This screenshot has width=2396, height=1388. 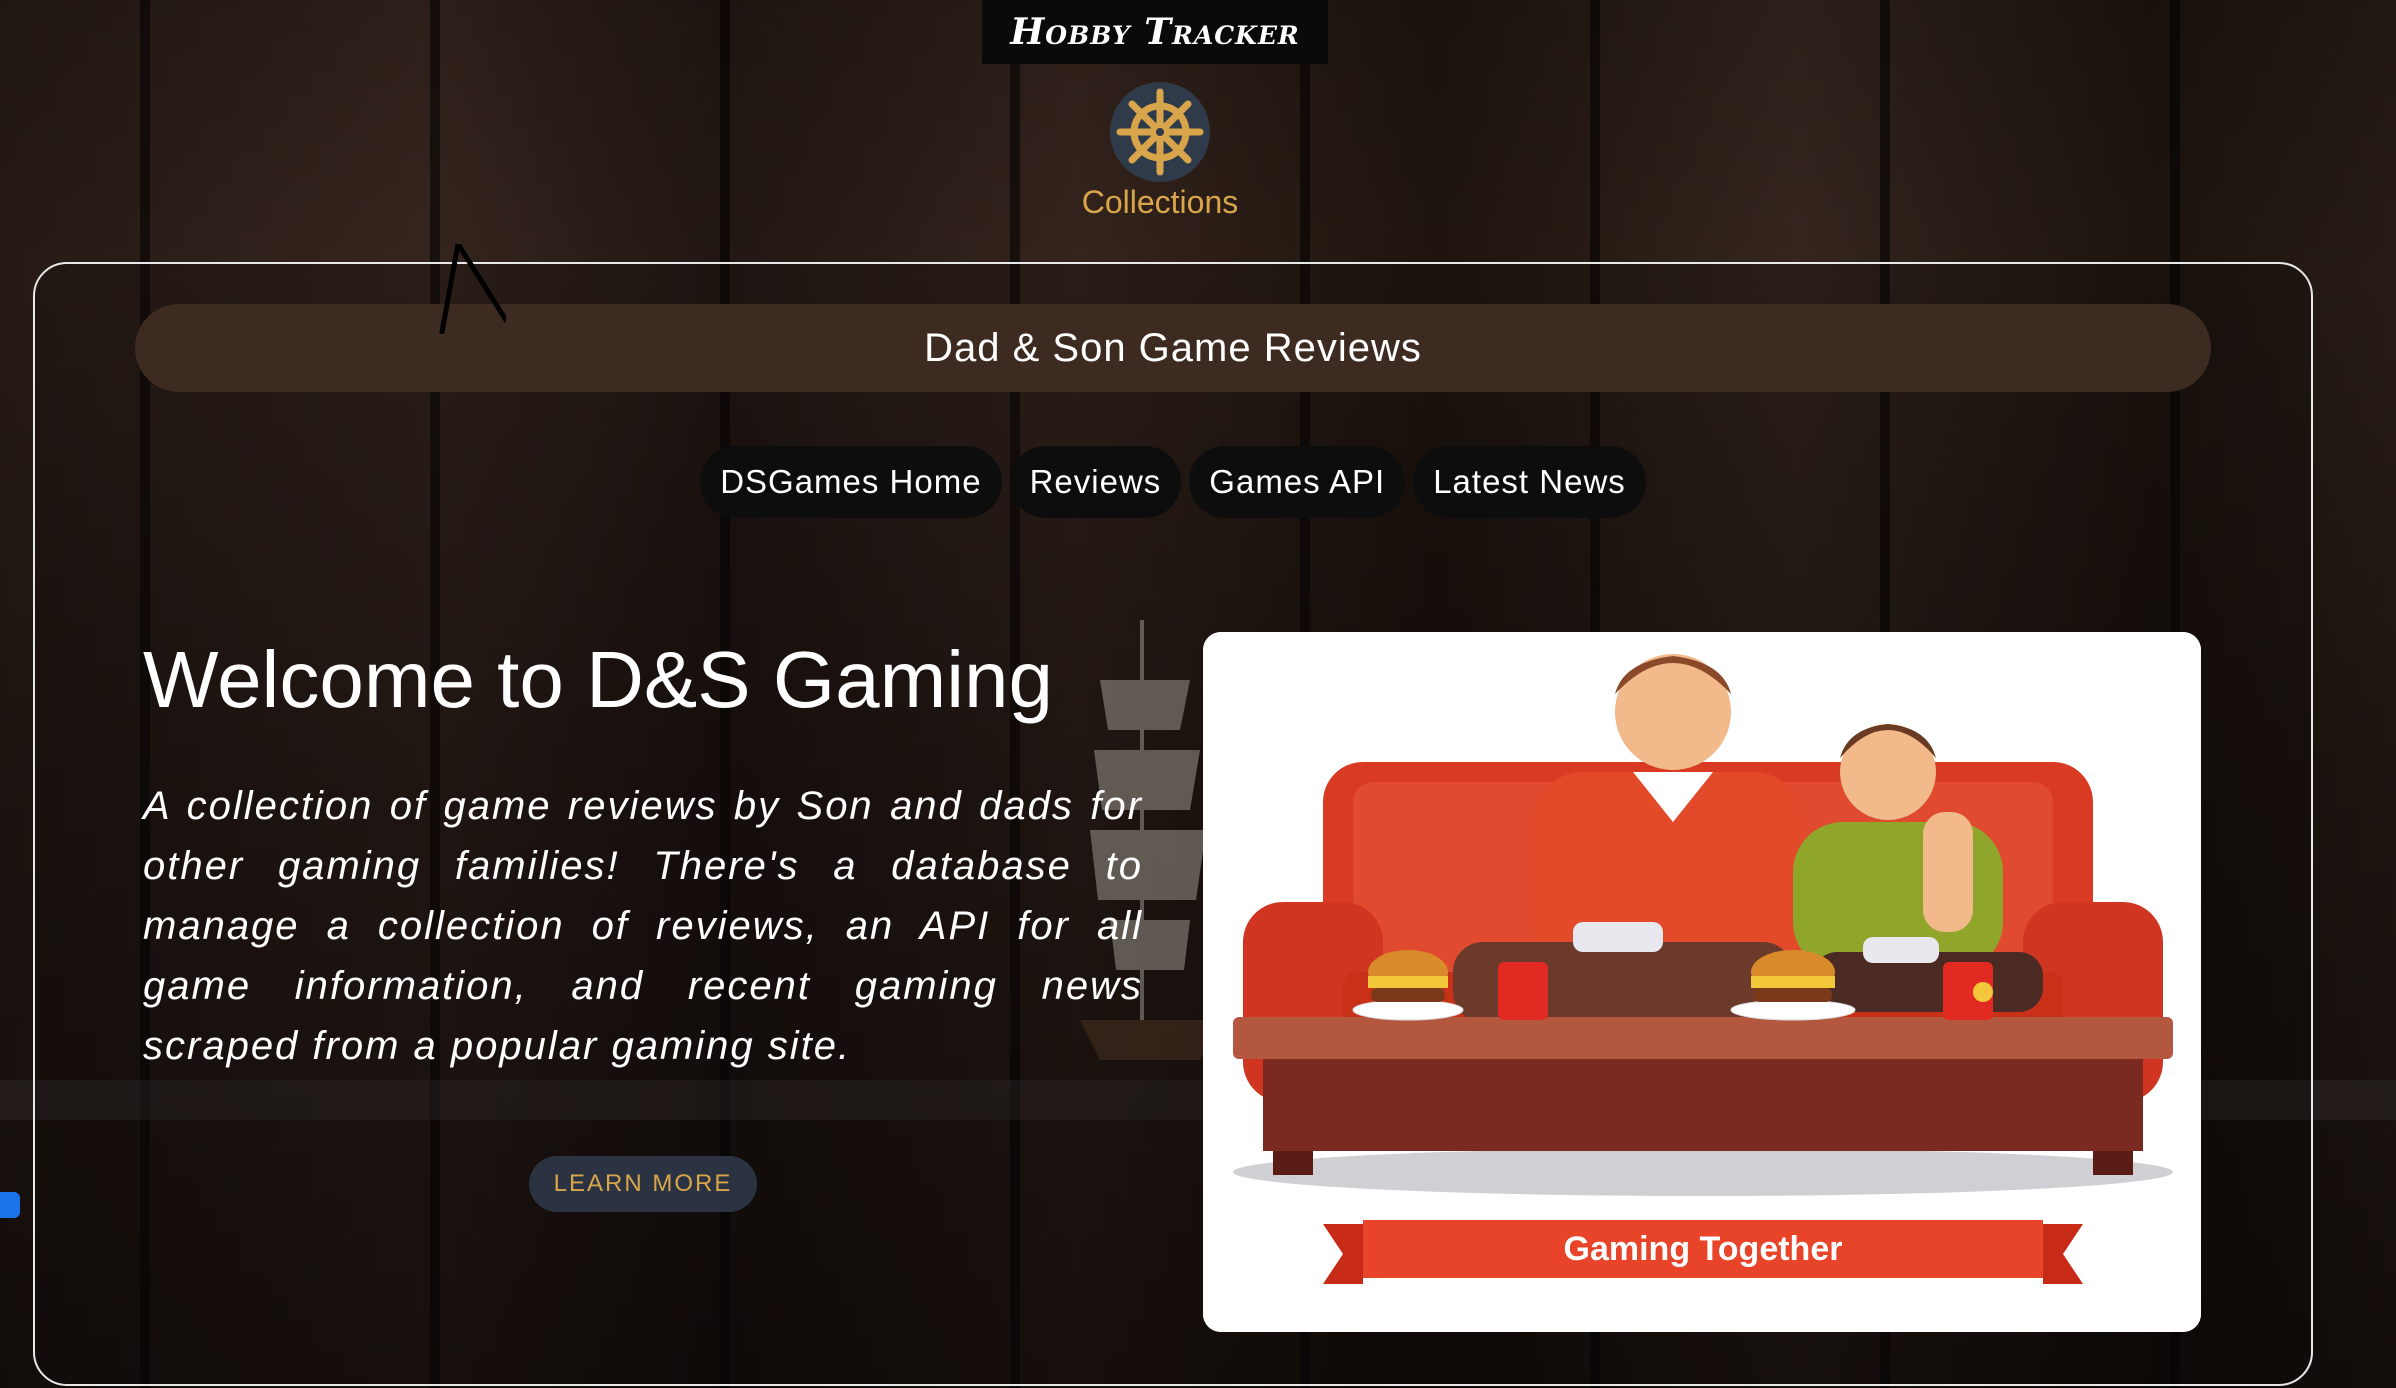 I want to click on hero-heading: Welcome to D&S Gaming, so click(x=598, y=679).